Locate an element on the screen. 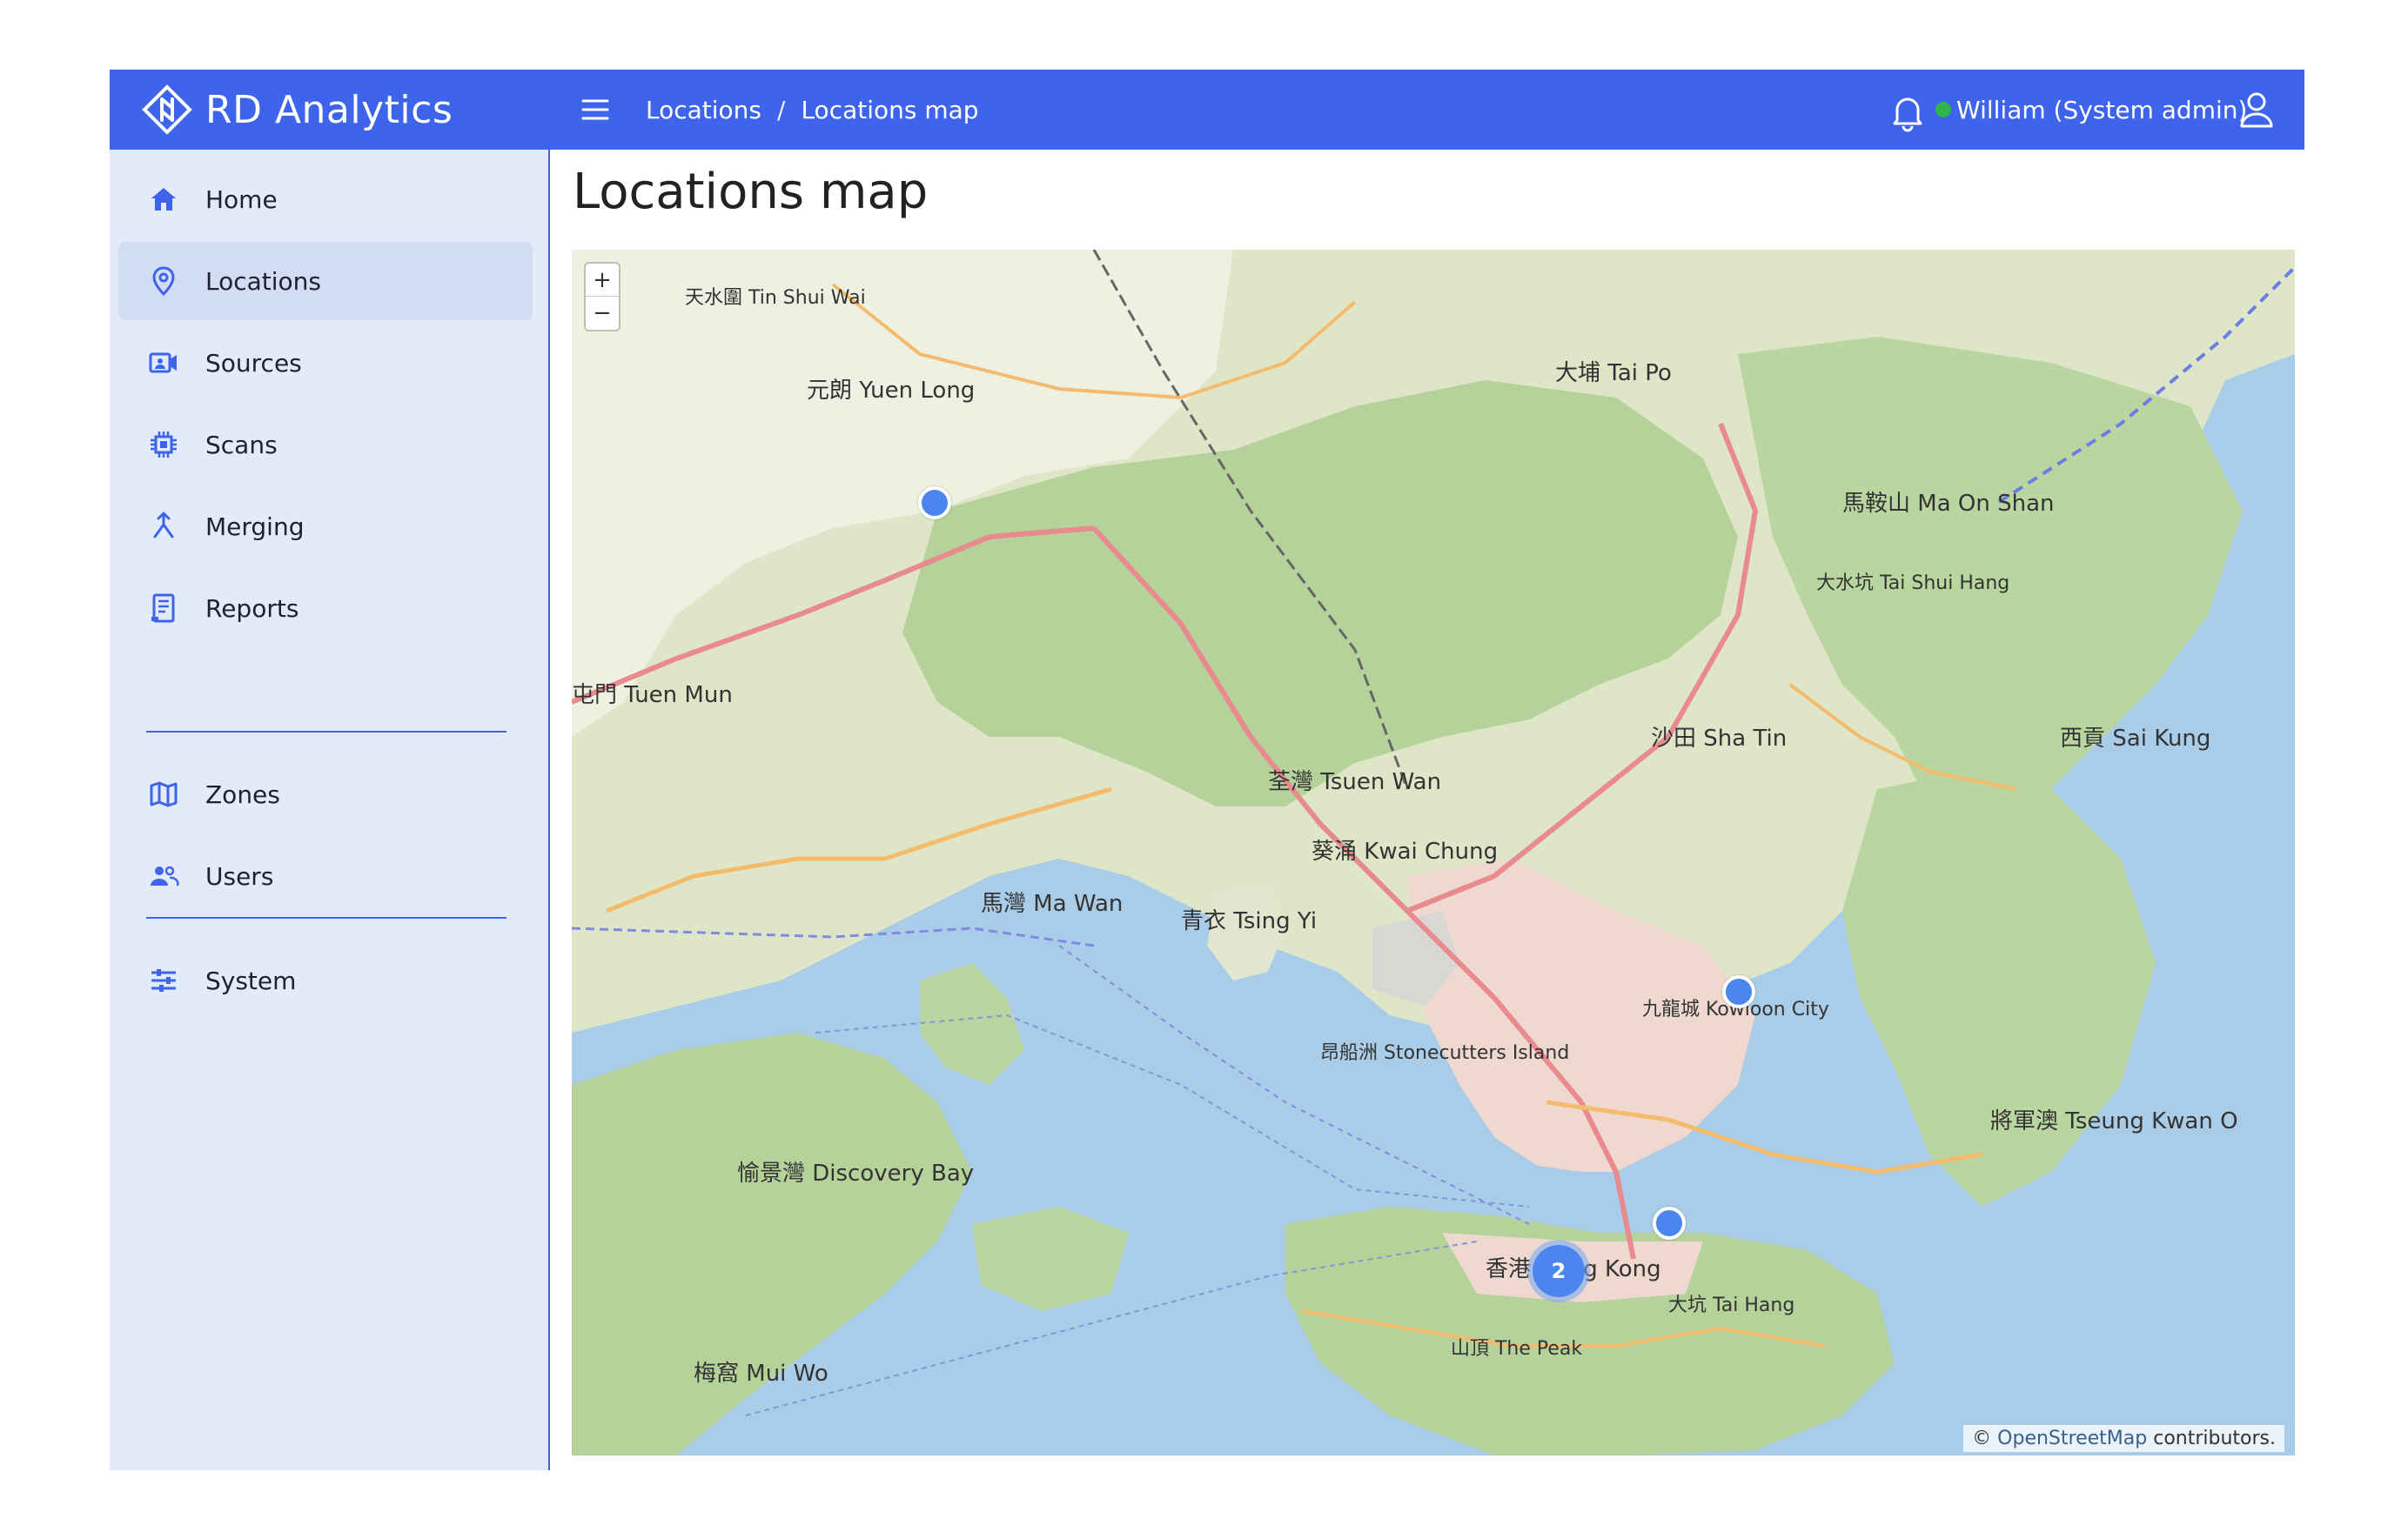 The height and width of the screenshot is (1539, 2408). current-user-name: William (System admin) is located at coordinates (2101, 110).